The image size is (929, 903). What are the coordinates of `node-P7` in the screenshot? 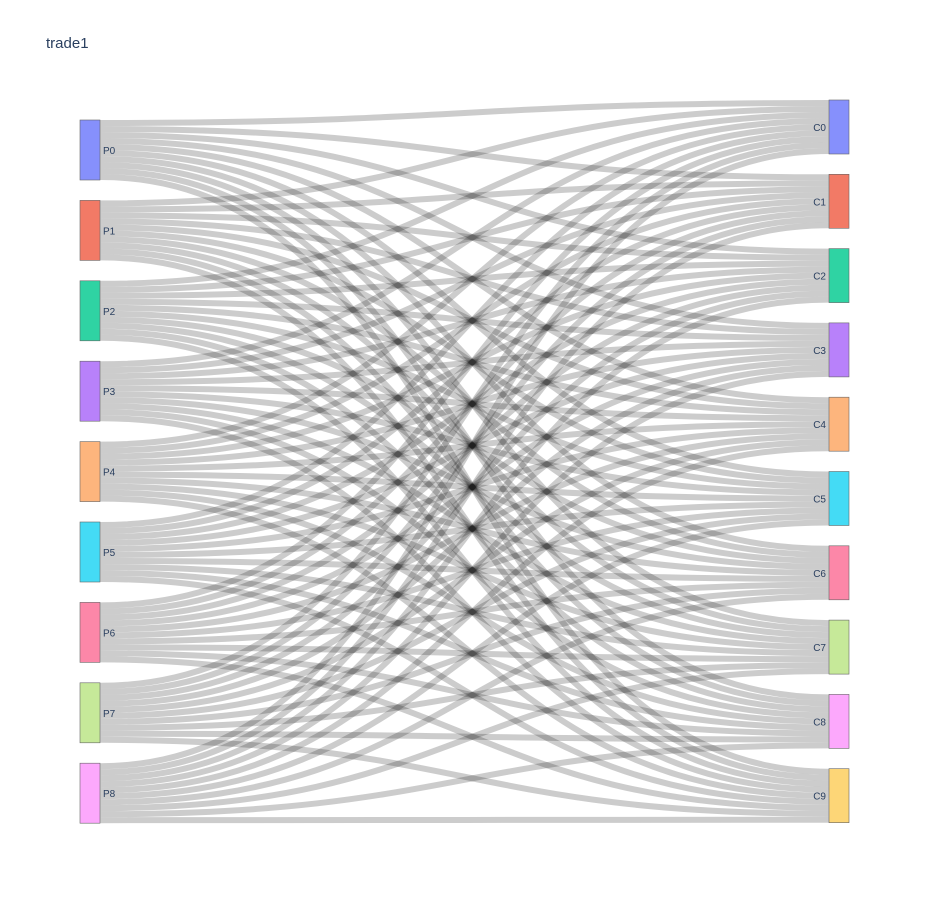 It's located at (90, 713).